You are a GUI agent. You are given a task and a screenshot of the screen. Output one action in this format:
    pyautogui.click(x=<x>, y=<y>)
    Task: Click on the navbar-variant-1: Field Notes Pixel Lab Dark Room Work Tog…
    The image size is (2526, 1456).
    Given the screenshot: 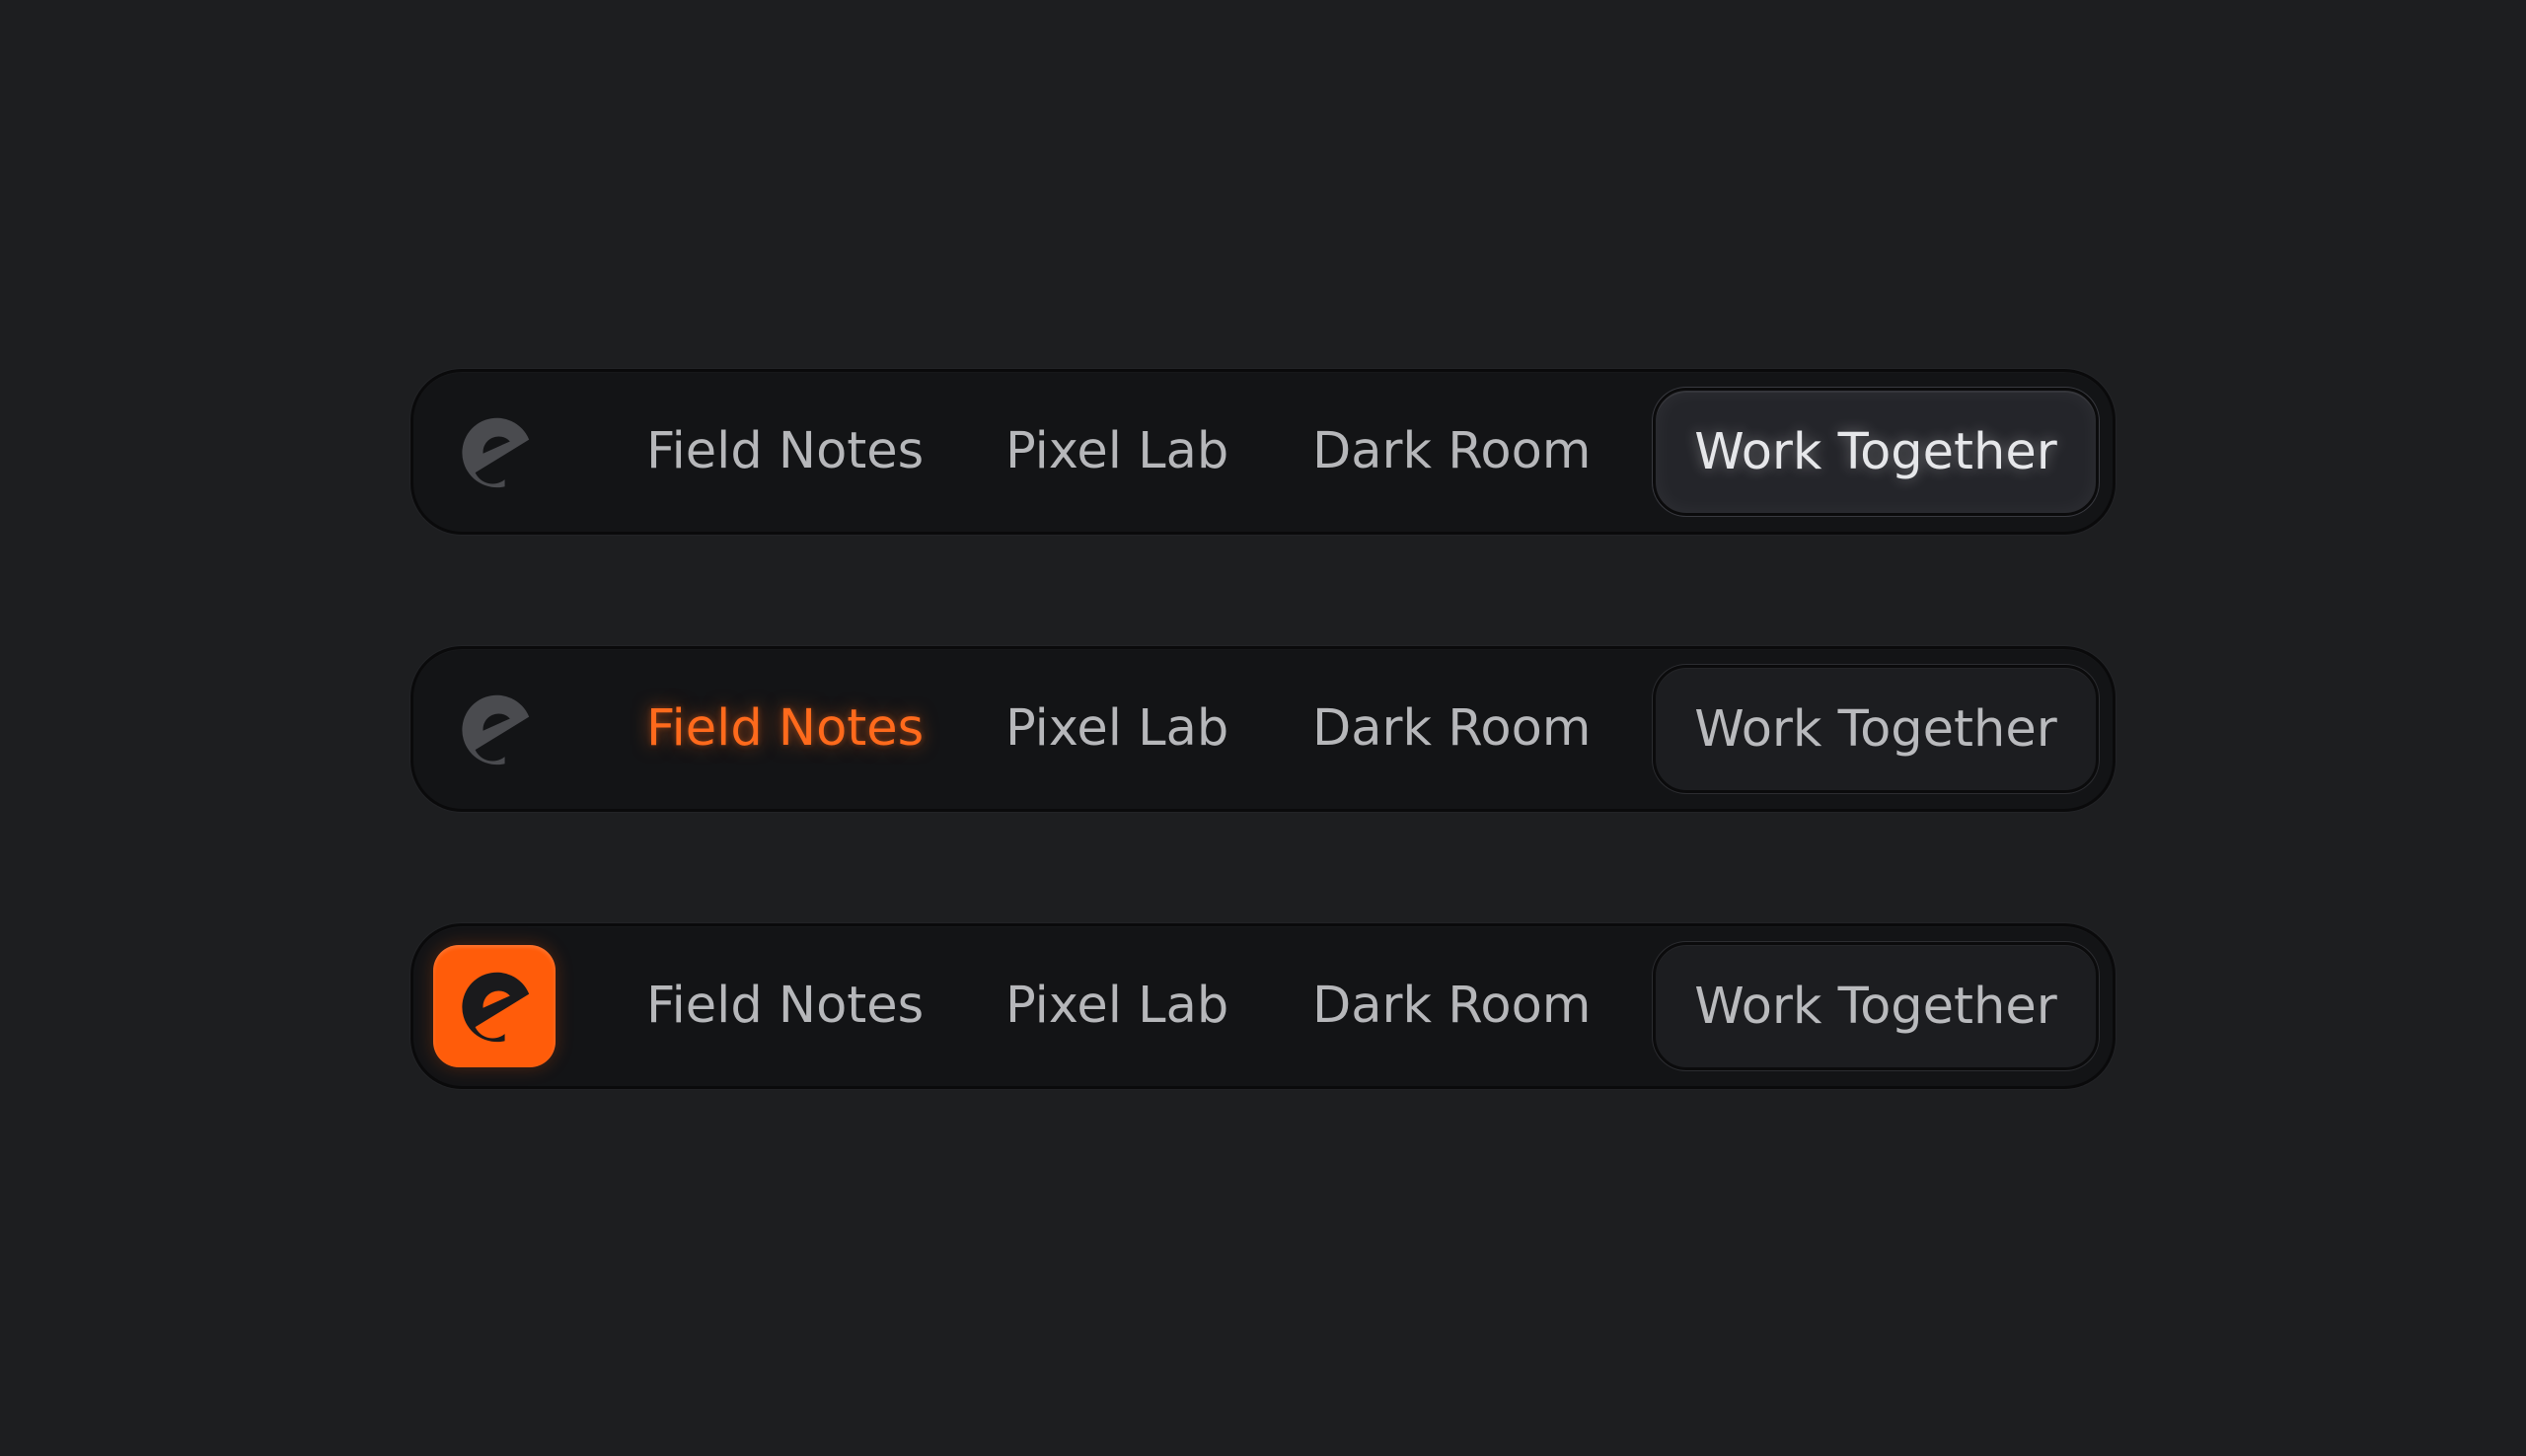 What is the action you would take?
    pyautogui.click(x=1263, y=452)
    